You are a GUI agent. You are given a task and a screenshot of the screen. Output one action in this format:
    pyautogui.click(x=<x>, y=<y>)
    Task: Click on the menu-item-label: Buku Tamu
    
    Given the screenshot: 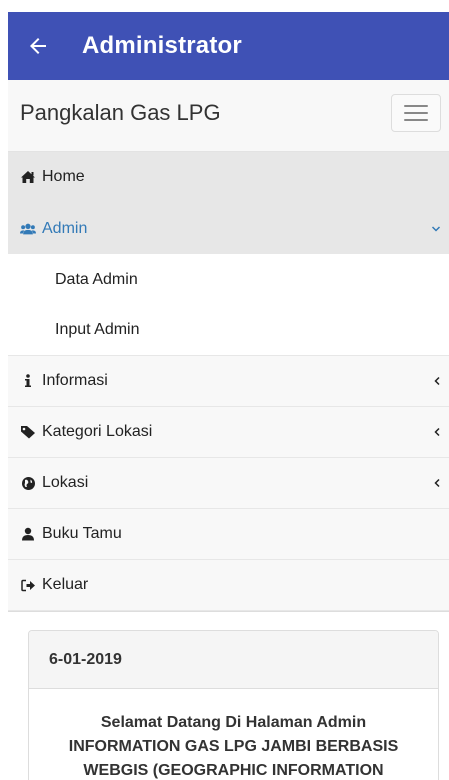 What is the action you would take?
    pyautogui.click(x=82, y=533)
    